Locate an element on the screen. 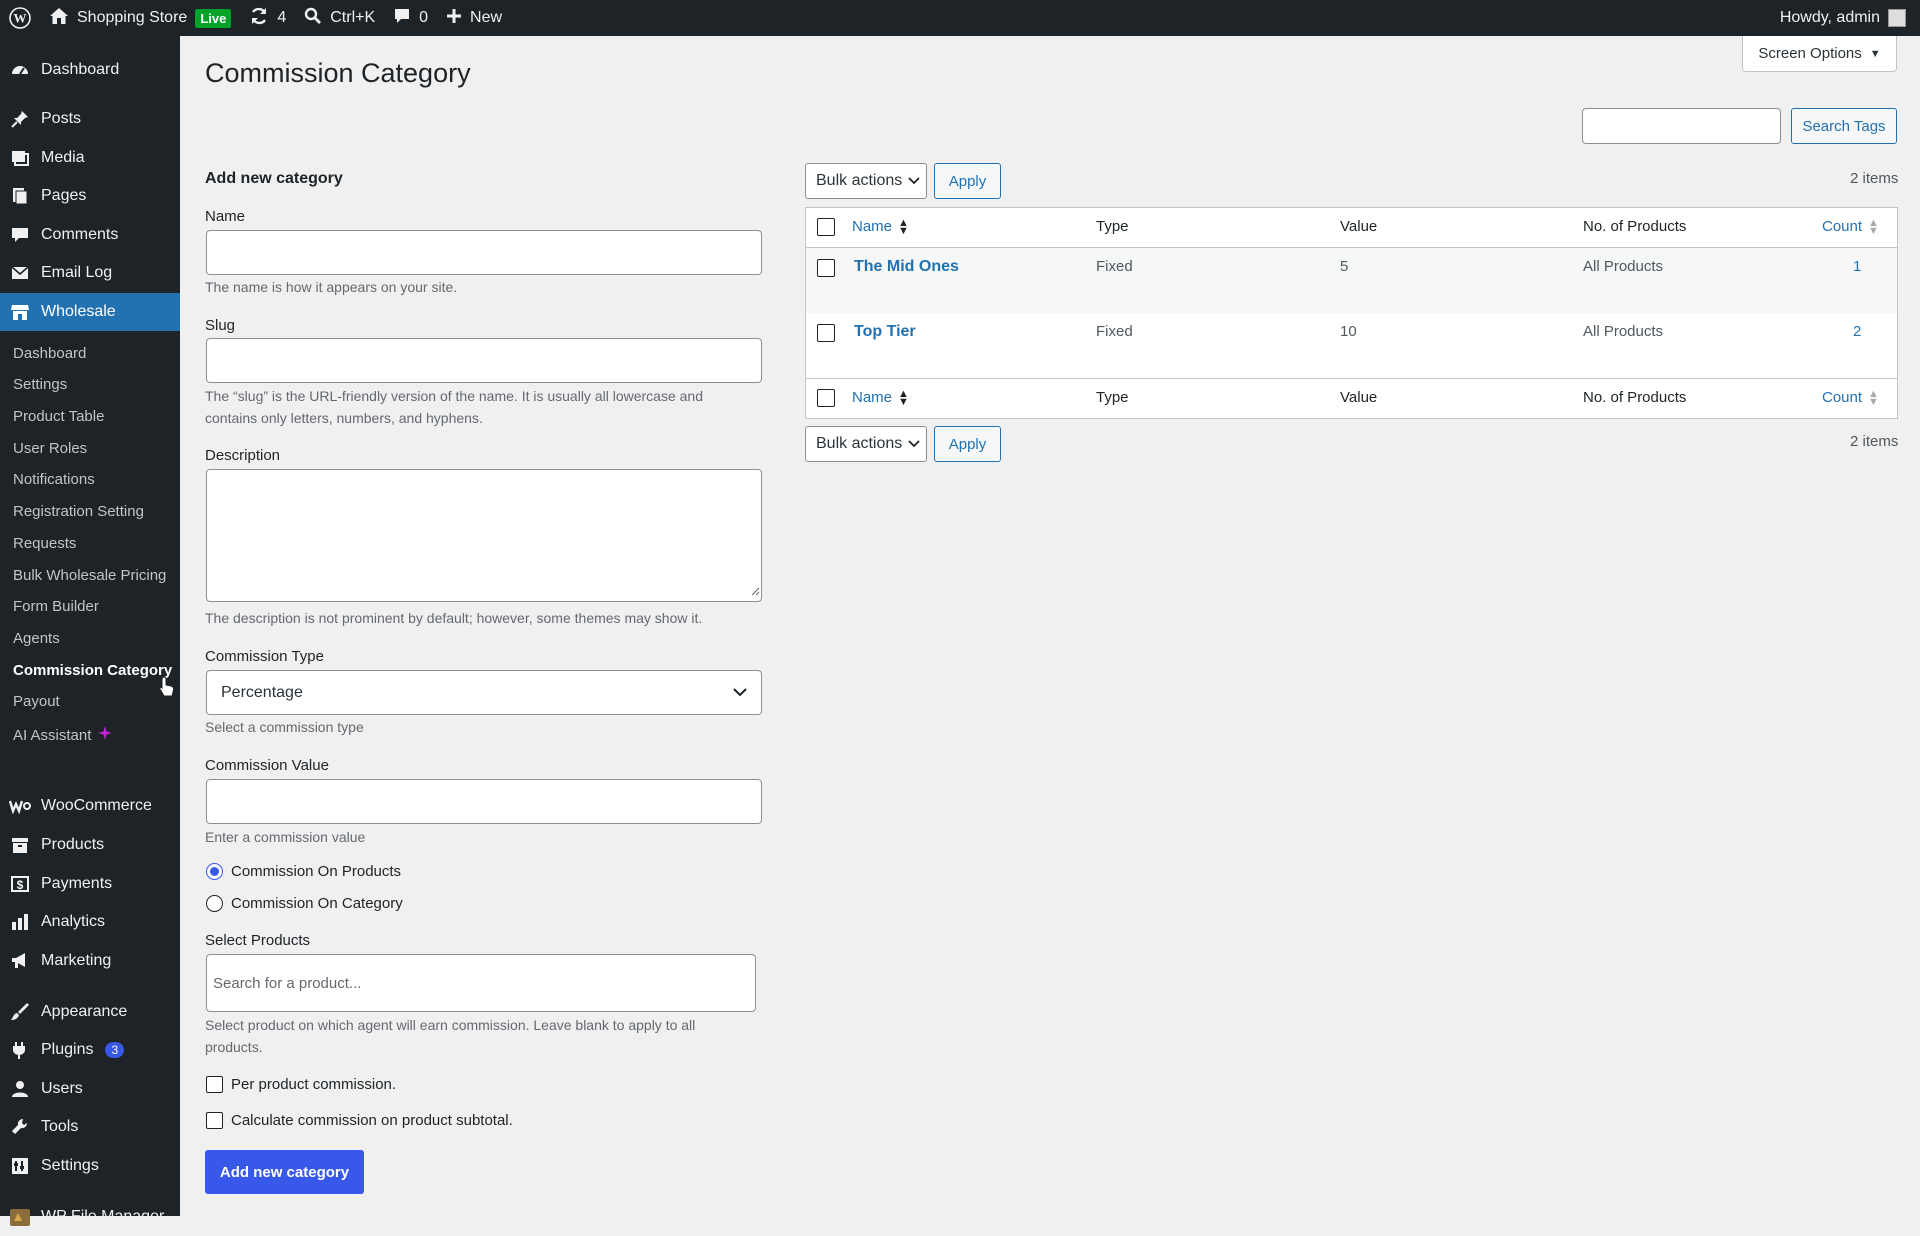  search-tags-button: Search Tags is located at coordinates (1844, 126).